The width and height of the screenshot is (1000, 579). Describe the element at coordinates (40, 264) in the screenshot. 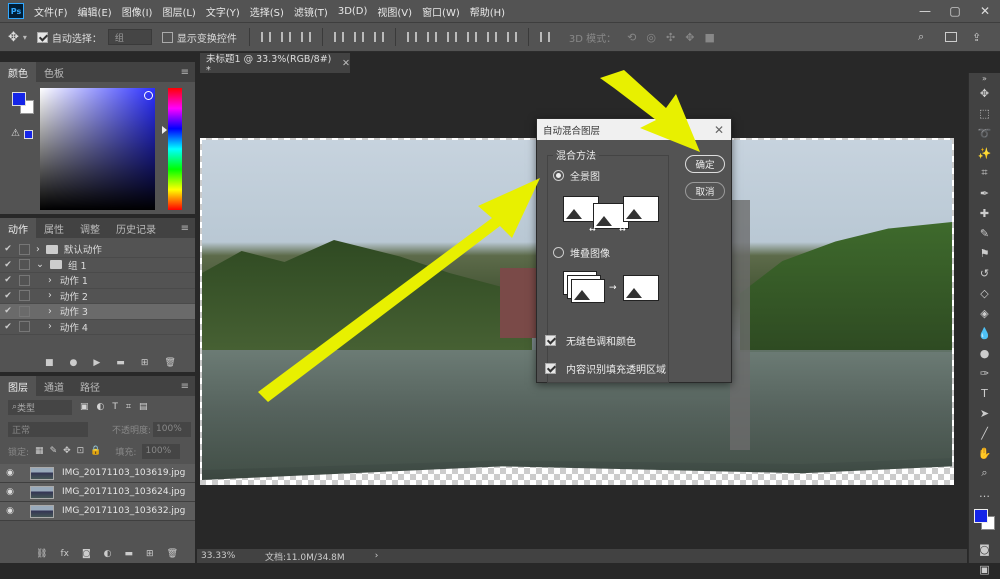

I see `chevron-down-icon: ⌄` at that location.